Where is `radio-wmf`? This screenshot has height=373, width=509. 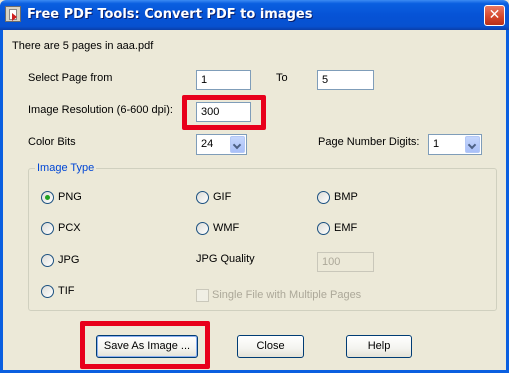 radio-wmf is located at coordinates (202, 228).